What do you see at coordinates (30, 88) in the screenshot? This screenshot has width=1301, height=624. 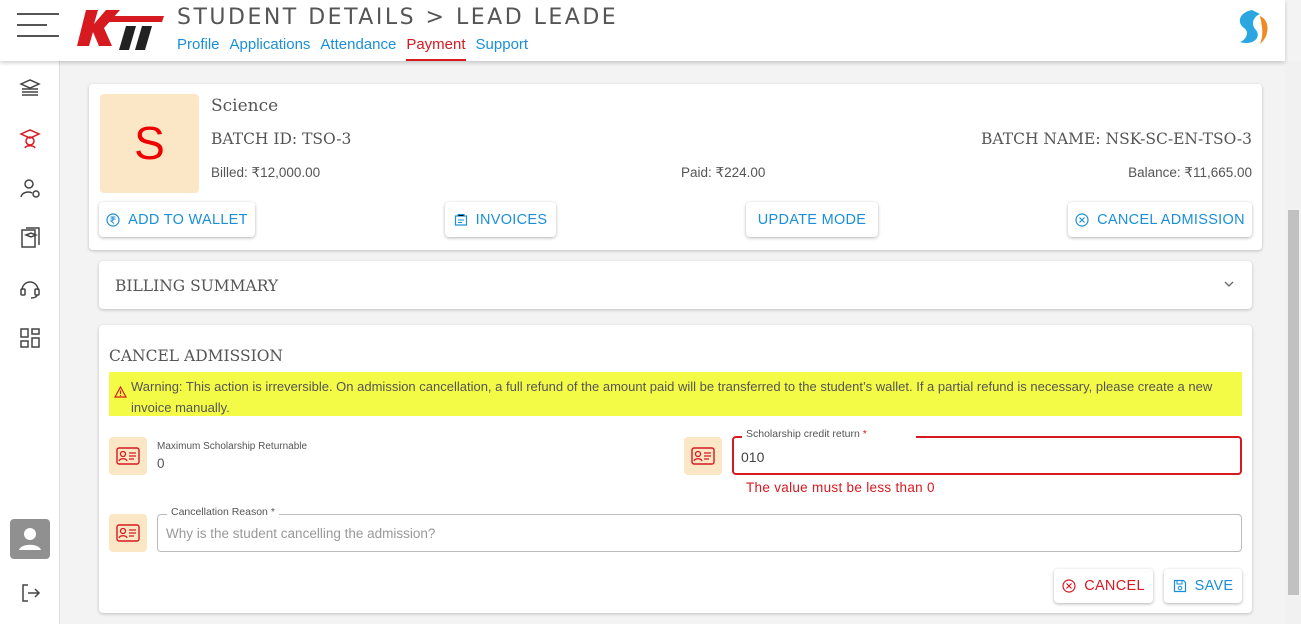 I see `courses-icon` at bounding box center [30, 88].